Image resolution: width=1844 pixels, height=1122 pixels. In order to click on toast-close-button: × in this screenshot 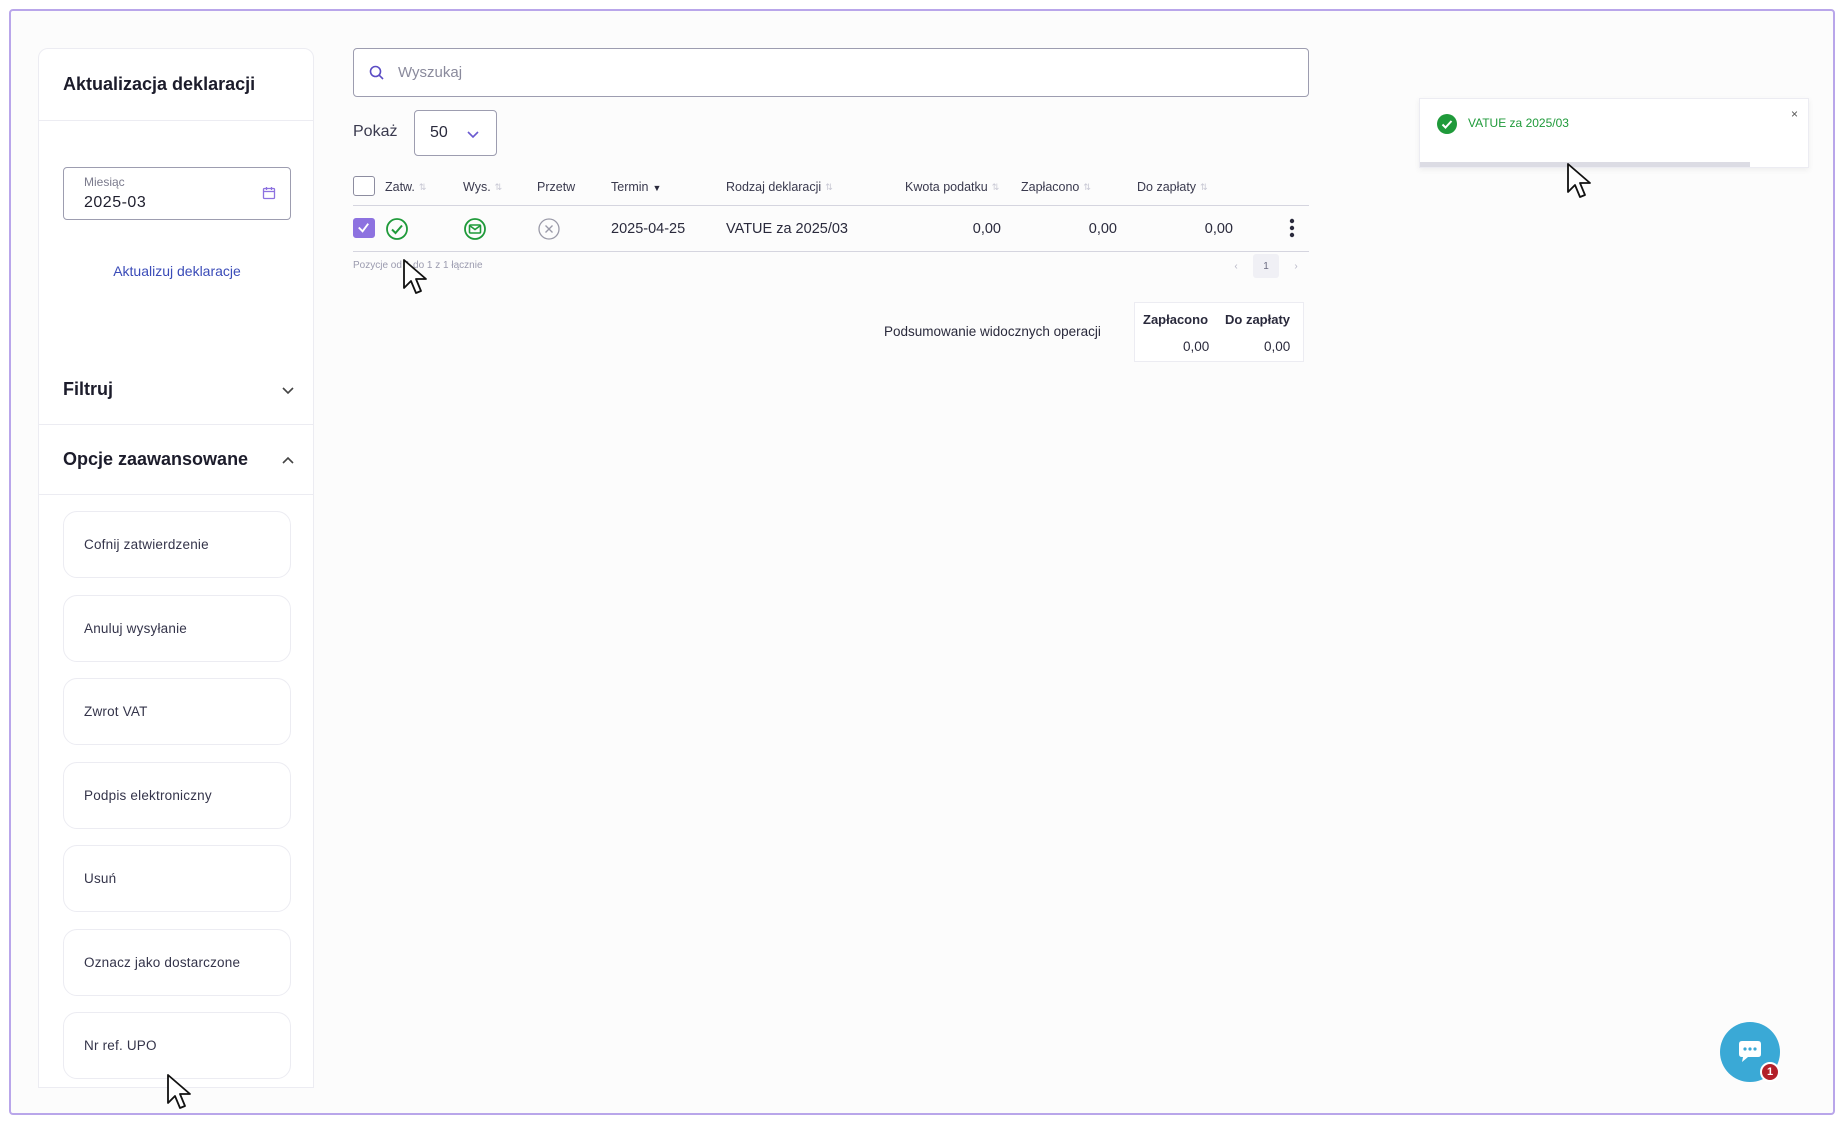, I will do `click(1794, 114)`.